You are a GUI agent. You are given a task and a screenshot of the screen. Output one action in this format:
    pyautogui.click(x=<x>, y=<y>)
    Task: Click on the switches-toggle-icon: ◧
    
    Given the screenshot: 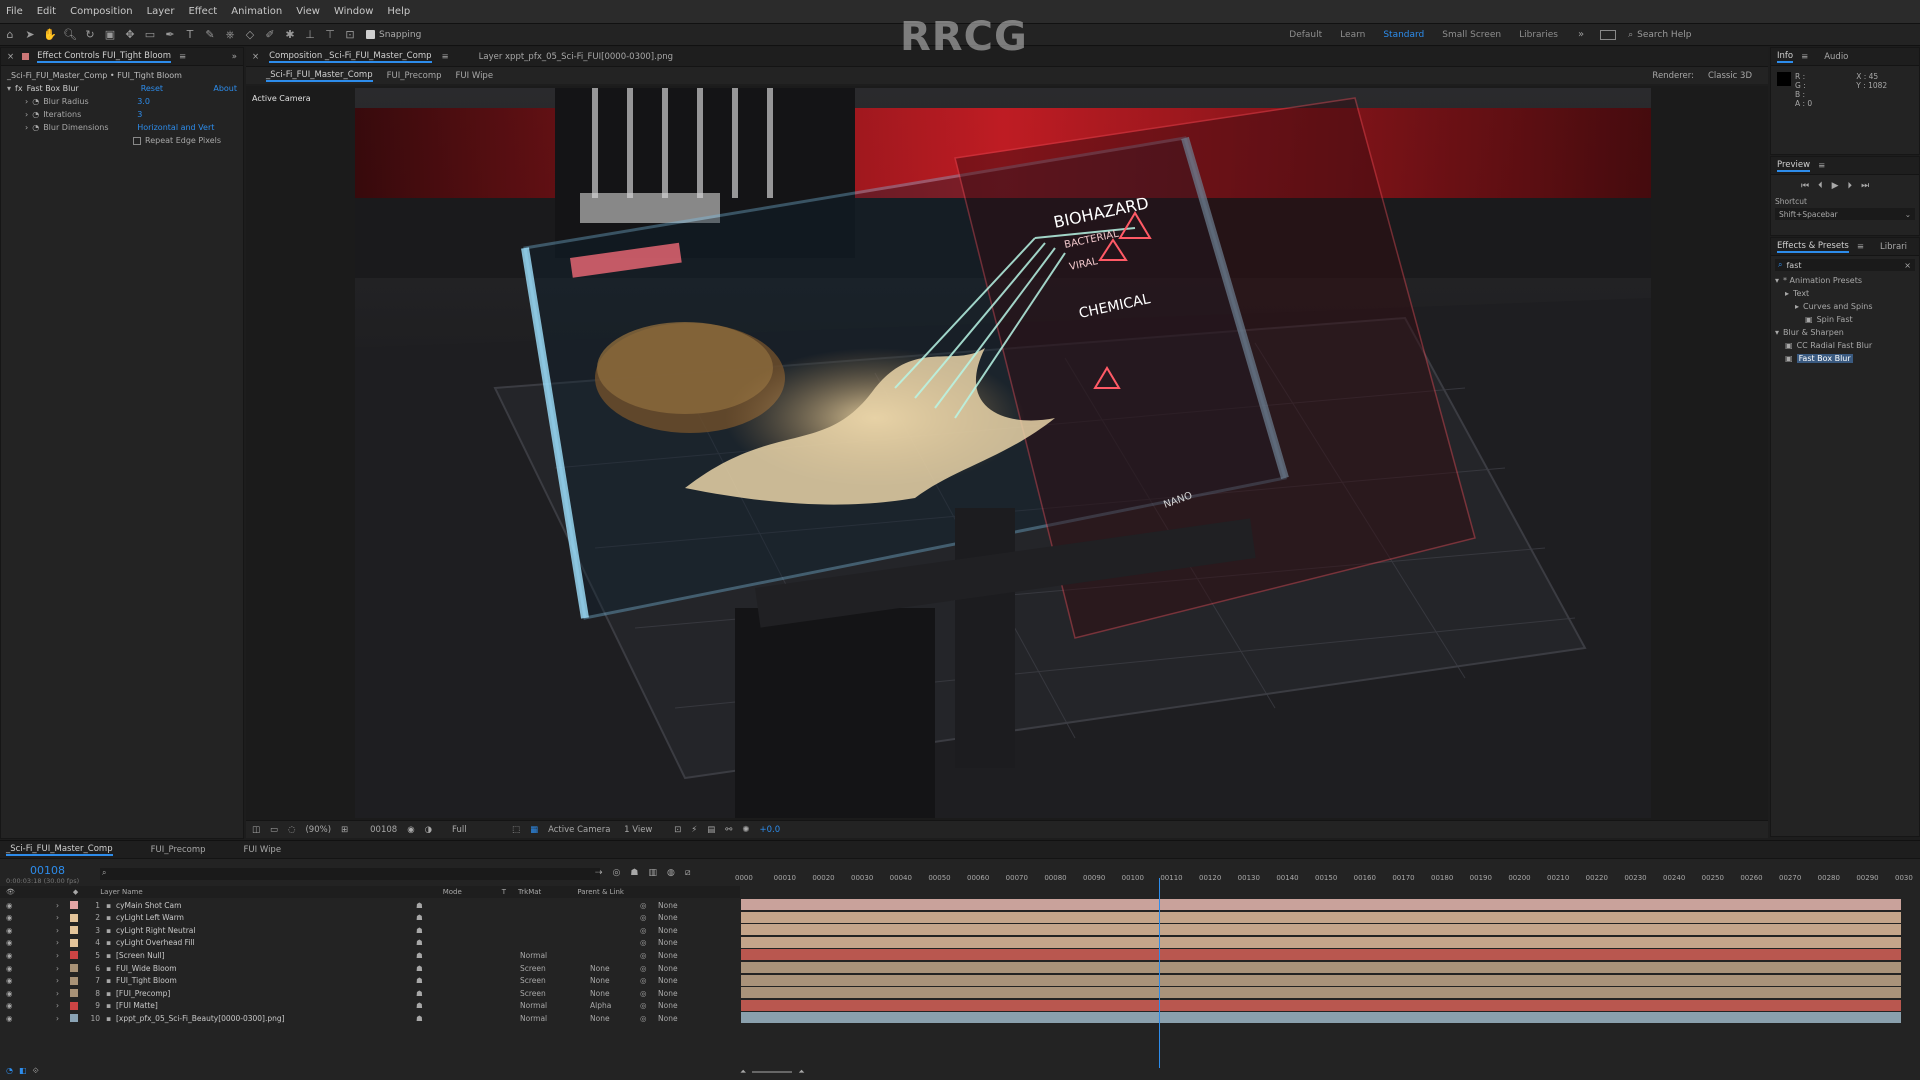 What is the action you would take?
    pyautogui.click(x=23, y=1071)
    